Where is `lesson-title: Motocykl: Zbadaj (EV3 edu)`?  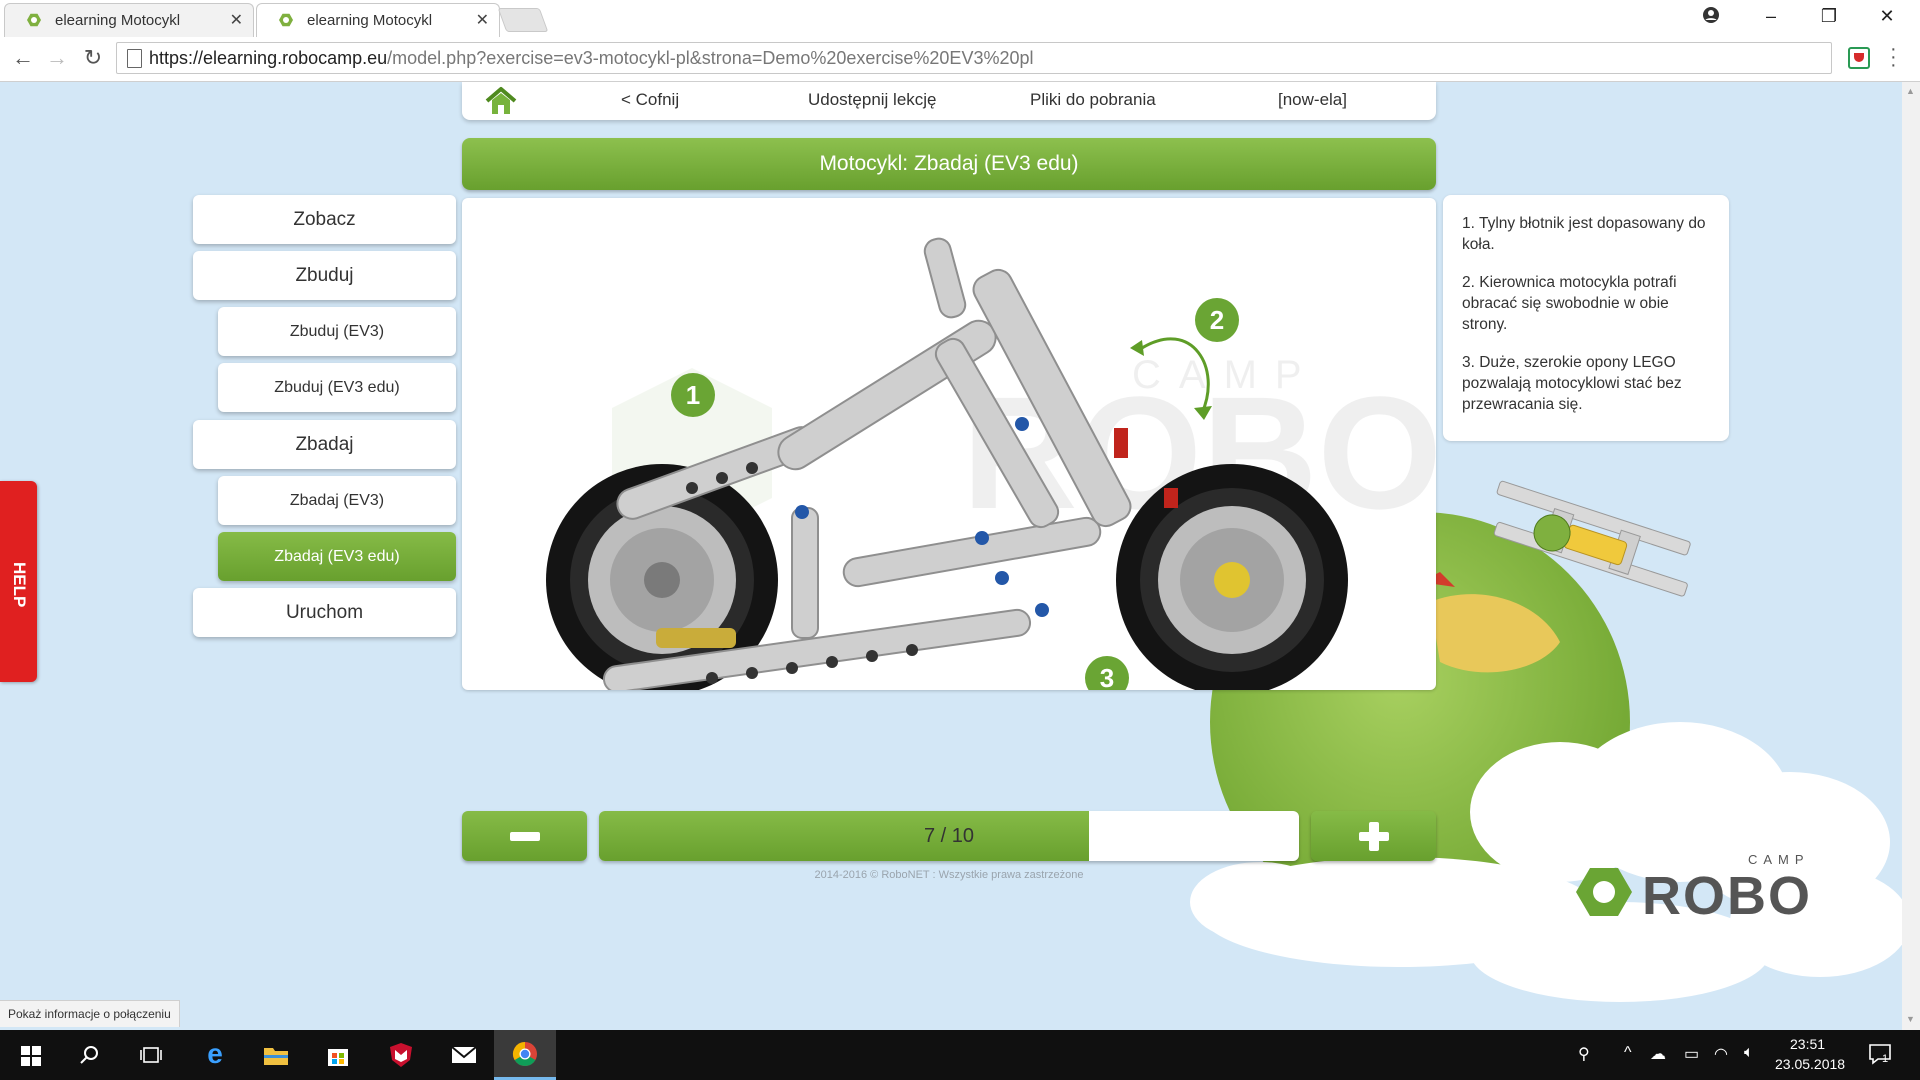 lesson-title: Motocykl: Zbadaj (EV3 edu) is located at coordinates (949, 164).